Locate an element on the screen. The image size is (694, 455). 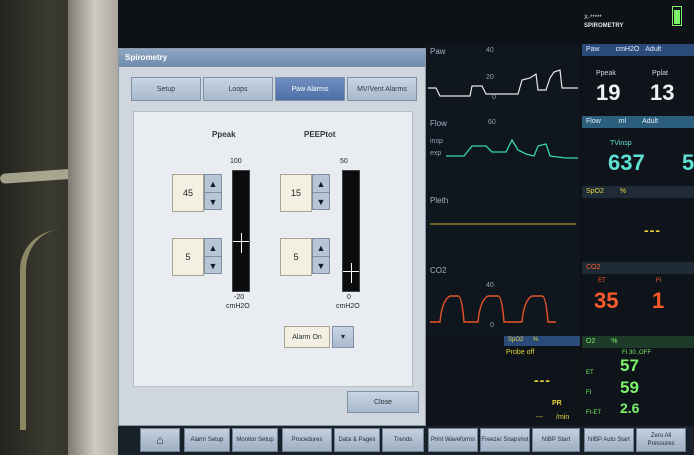
ppeak-numeric-label: Ppeak is located at coordinates (606, 73).